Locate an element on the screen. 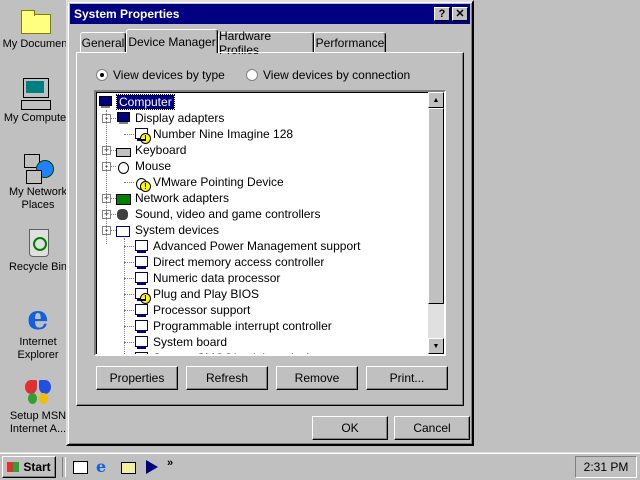  desktop-icon-label: My Compute is located at coordinates (35, 118).